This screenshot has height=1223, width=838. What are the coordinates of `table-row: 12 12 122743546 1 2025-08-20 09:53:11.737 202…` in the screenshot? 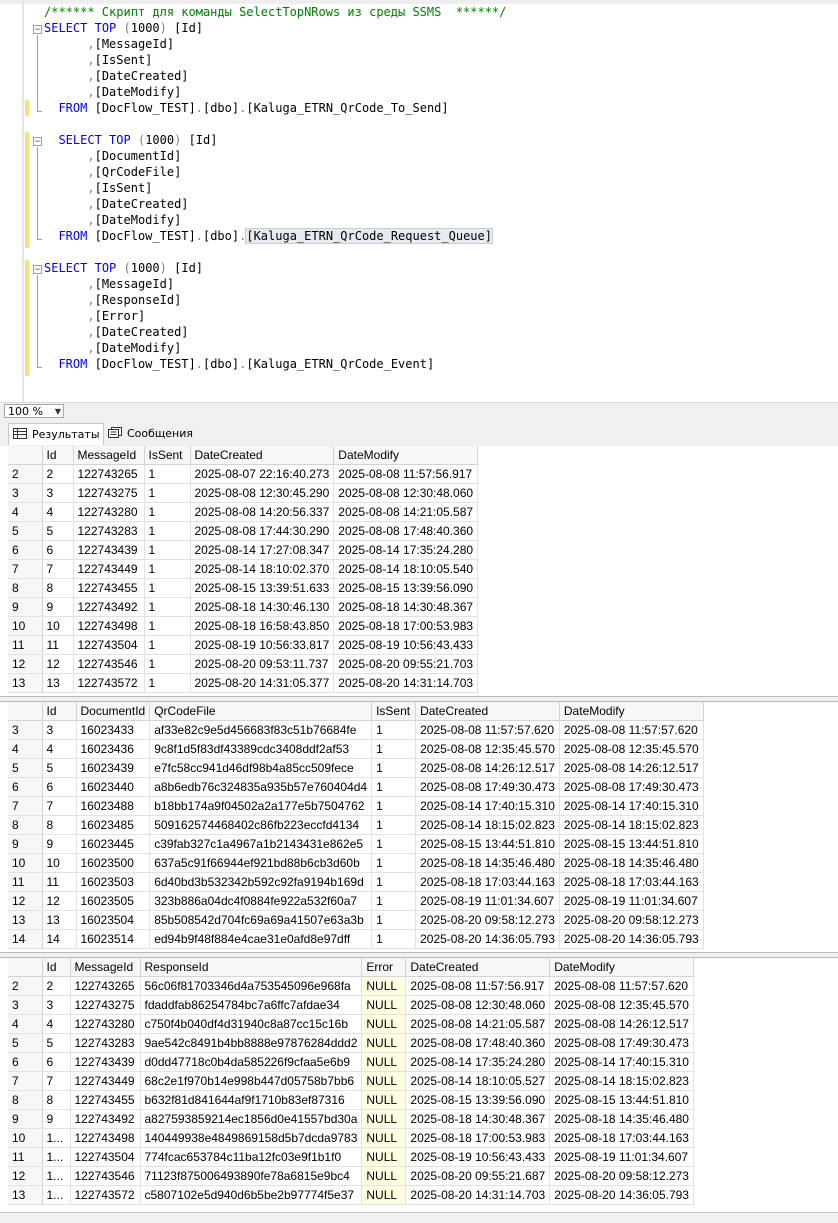 It's located at (243, 664).